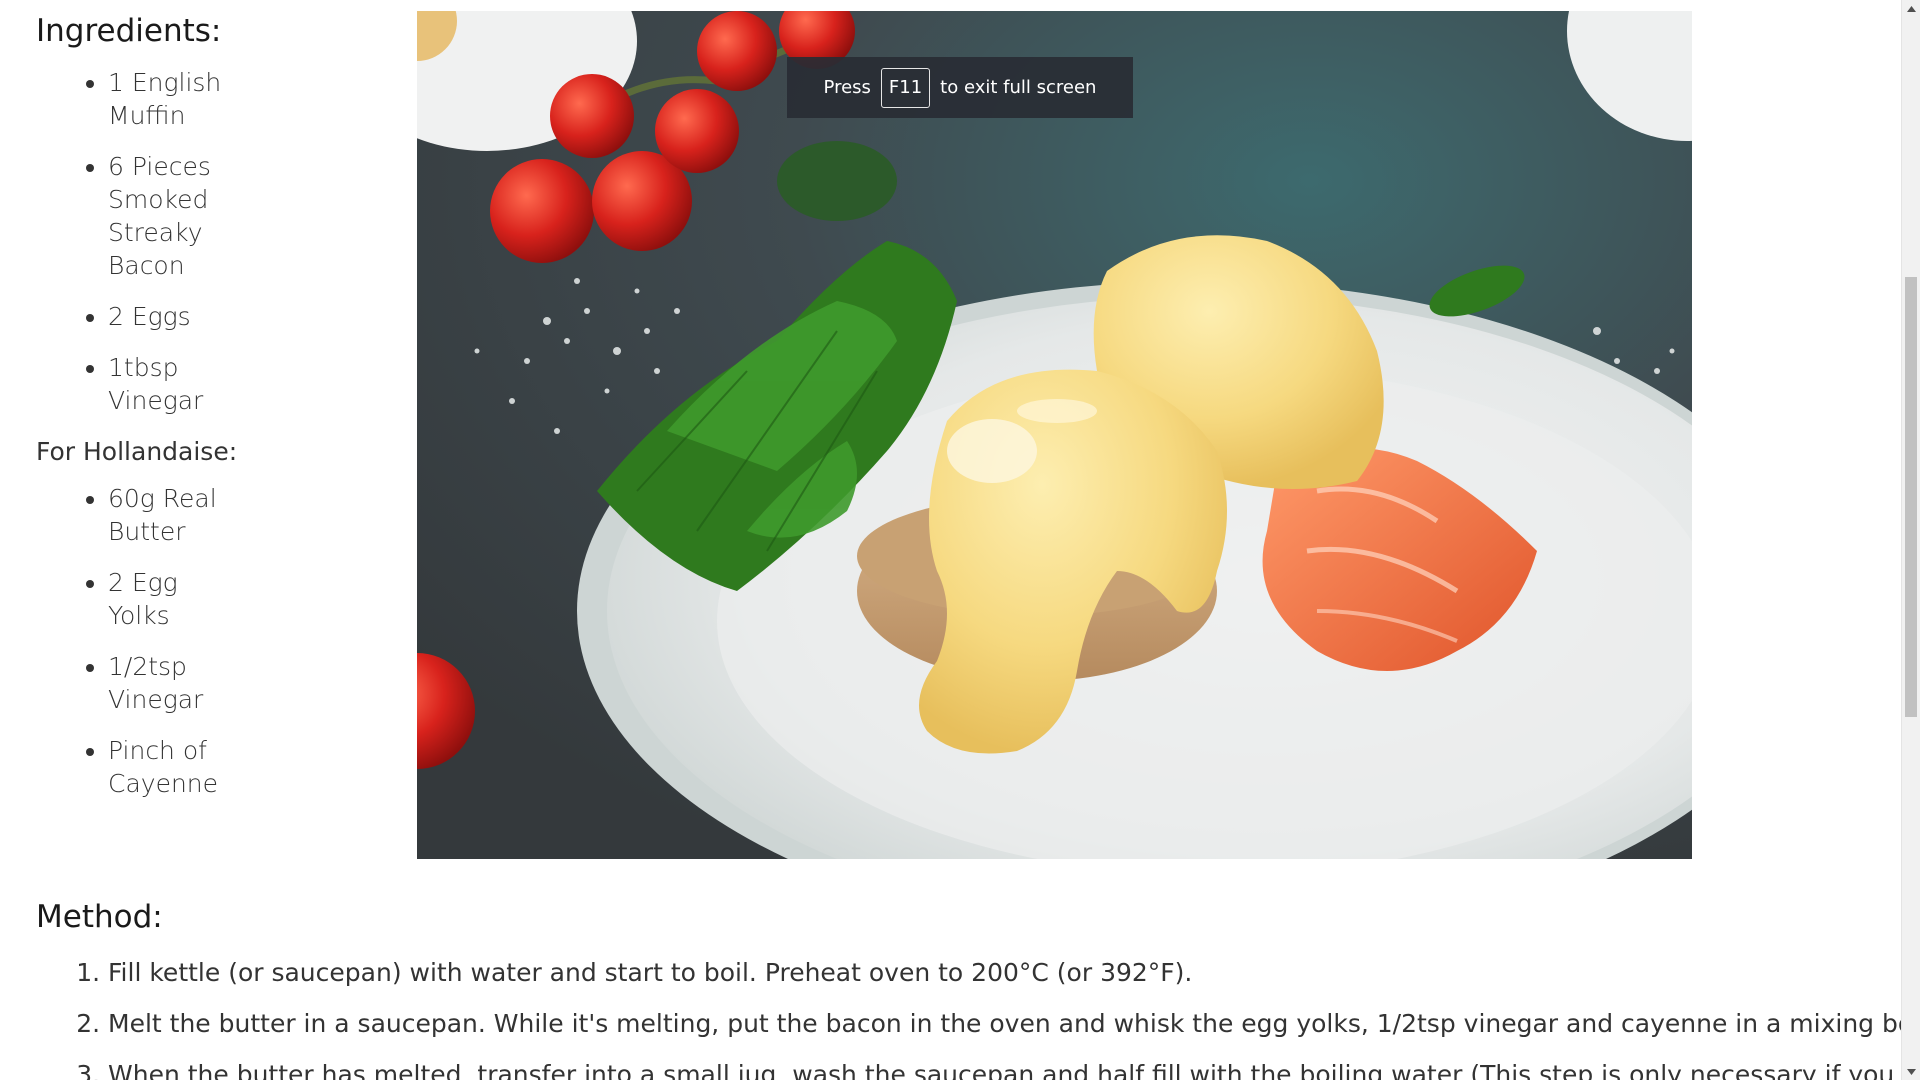 The image size is (1920, 1080). What do you see at coordinates (168, 99) in the screenshot?
I see `list-item: 1 English Muffin` at bounding box center [168, 99].